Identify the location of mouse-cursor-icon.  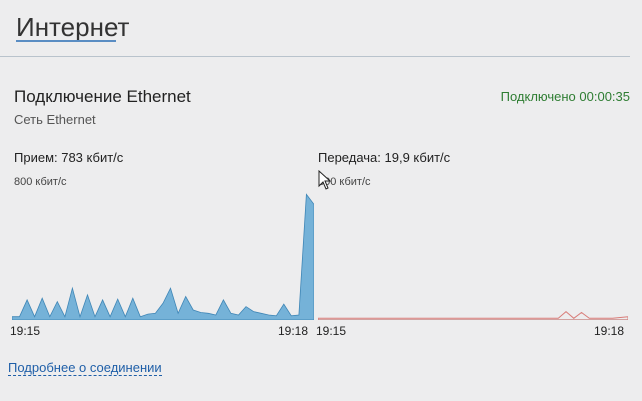
(325, 179).